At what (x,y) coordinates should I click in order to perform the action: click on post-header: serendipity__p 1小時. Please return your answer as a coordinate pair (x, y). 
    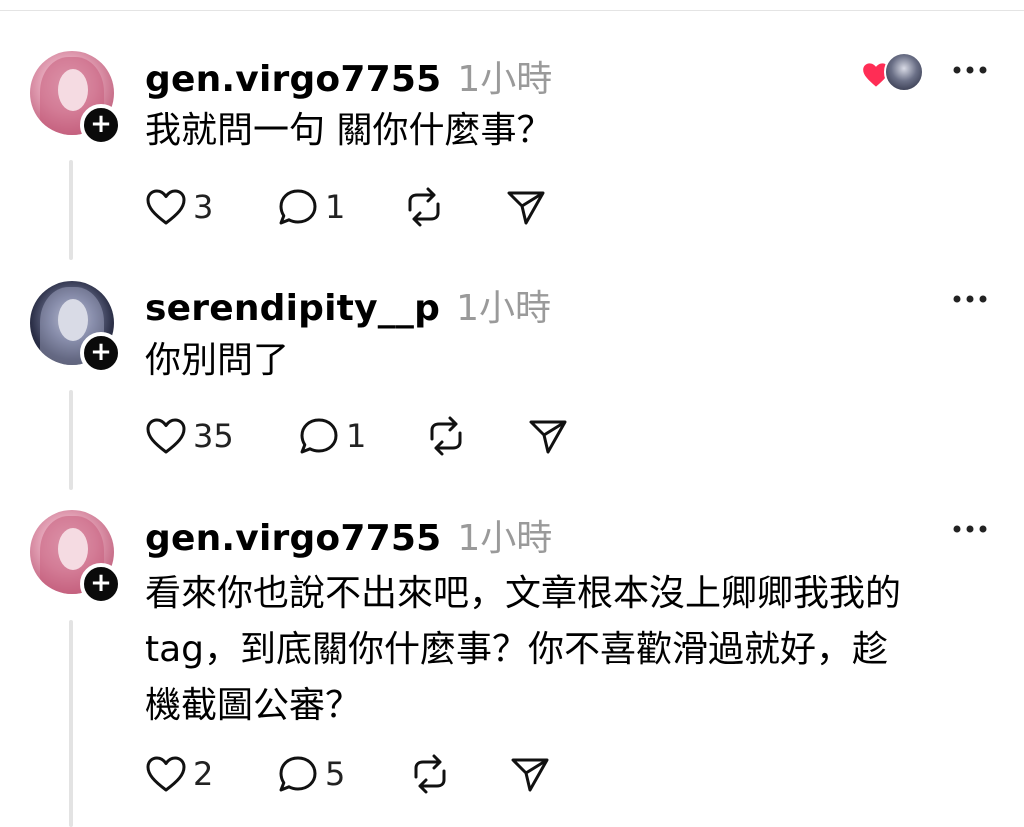
    Looking at the image, I should click on (348, 305).